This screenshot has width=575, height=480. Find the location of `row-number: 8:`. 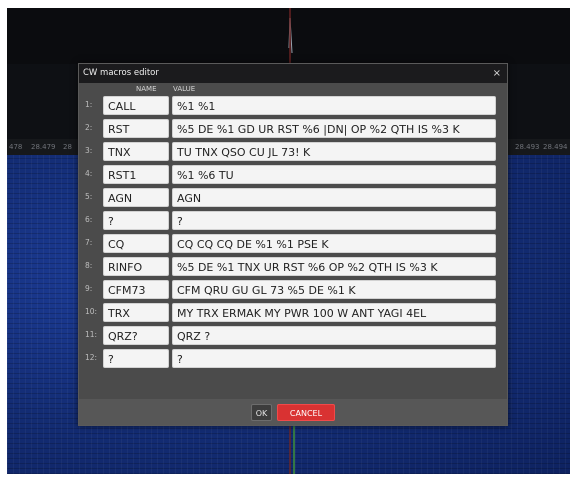

row-number: 8: is located at coordinates (89, 265).